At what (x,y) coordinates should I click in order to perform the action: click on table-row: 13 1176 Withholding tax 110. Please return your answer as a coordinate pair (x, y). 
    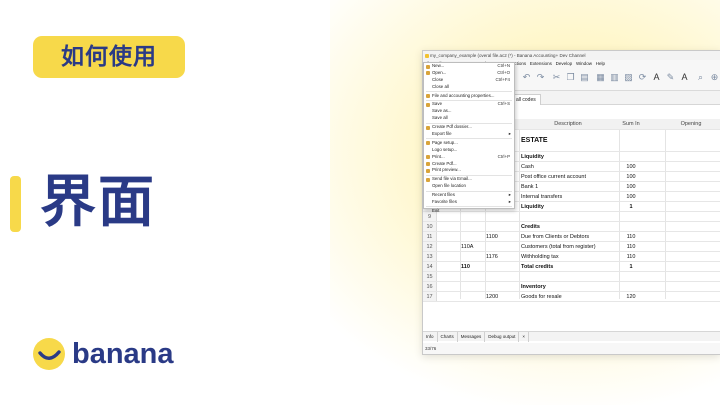
    Looking at the image, I should click on (571, 257).